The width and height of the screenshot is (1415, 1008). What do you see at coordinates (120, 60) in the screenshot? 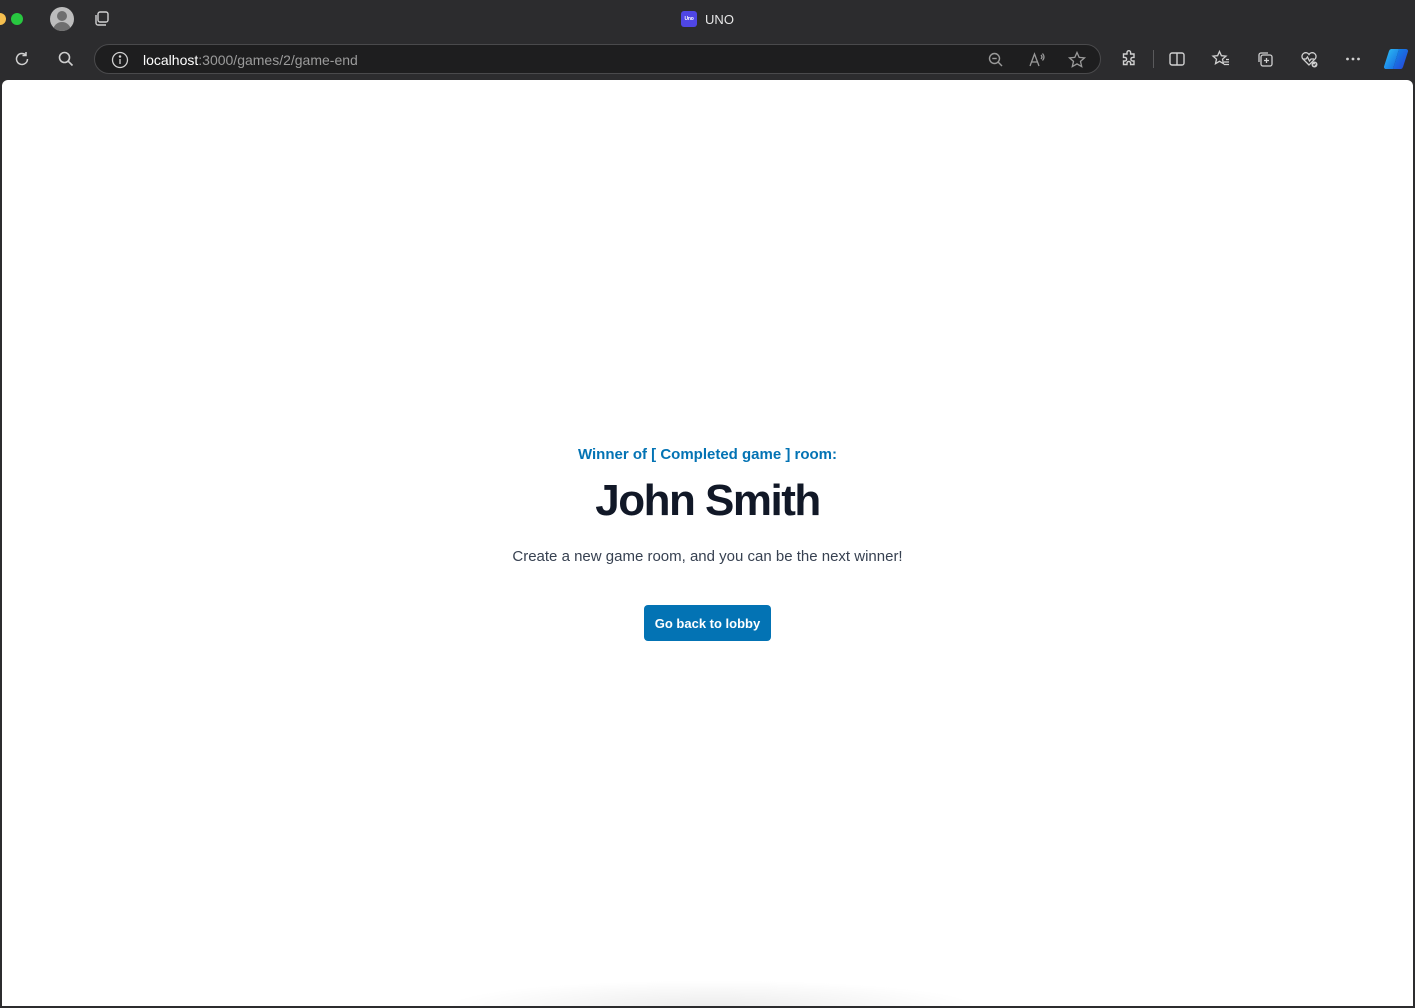
I see `site-info-icon` at bounding box center [120, 60].